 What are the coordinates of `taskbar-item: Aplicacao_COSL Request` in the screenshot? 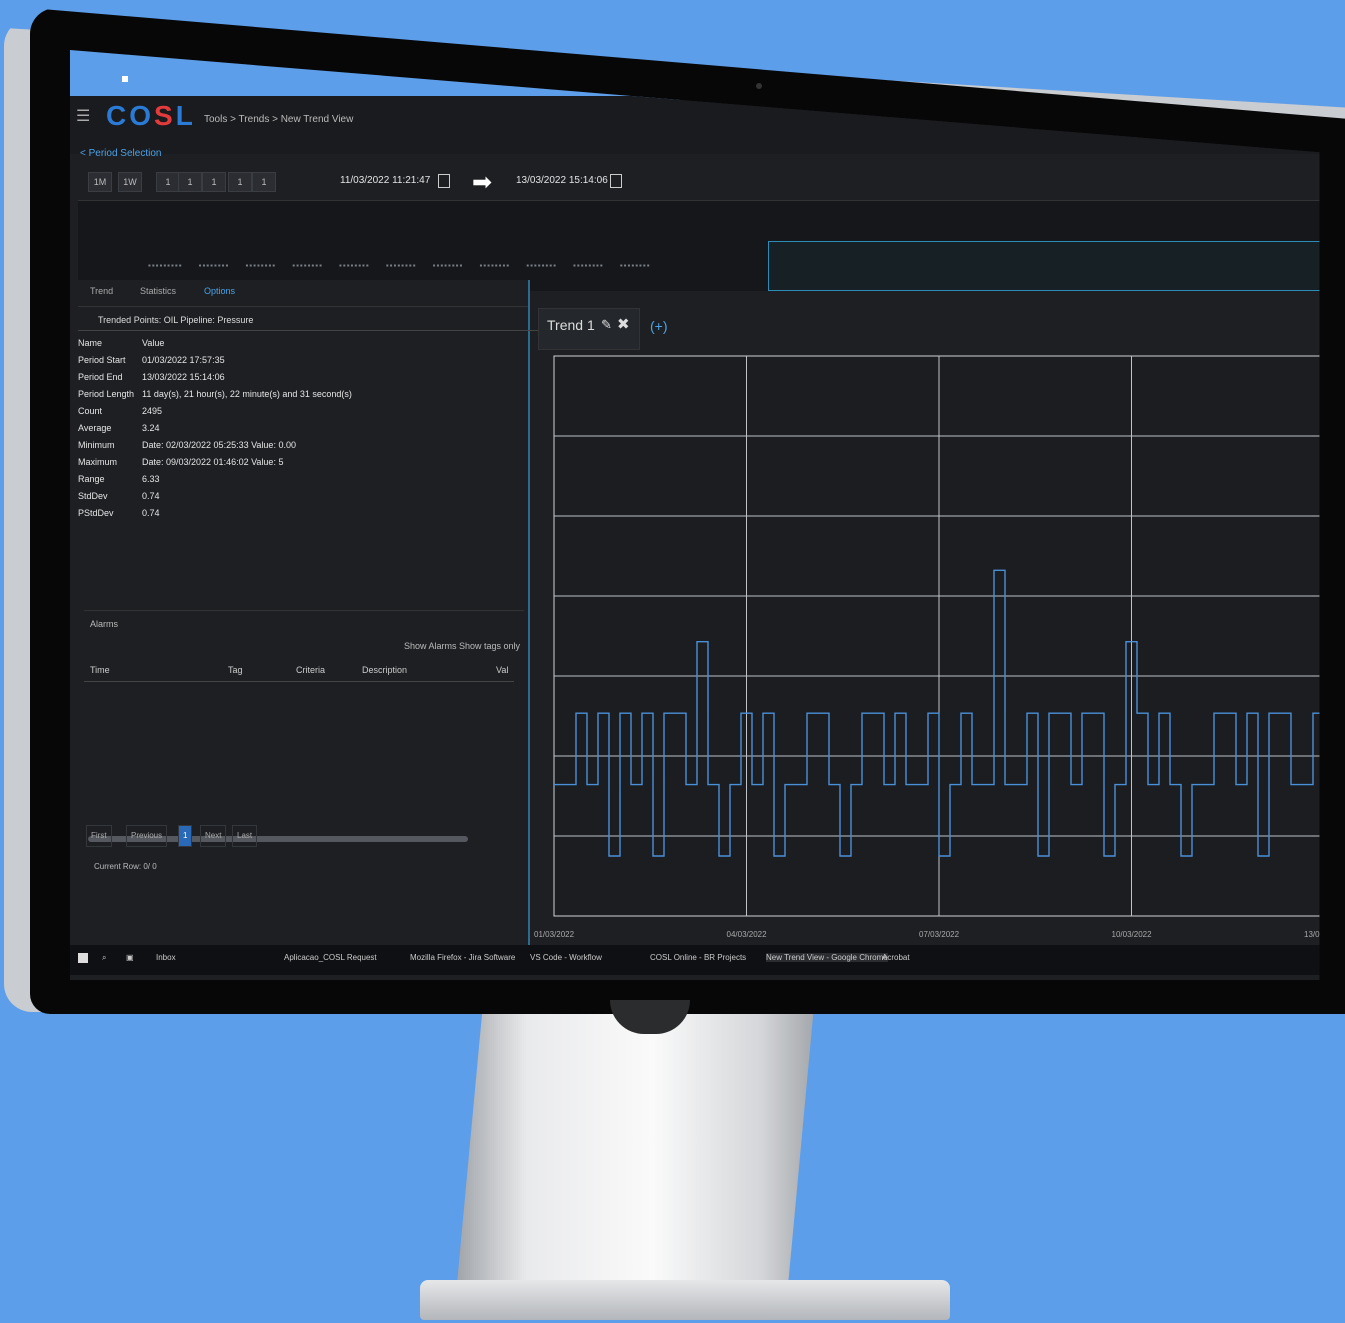 It's located at (330, 957).